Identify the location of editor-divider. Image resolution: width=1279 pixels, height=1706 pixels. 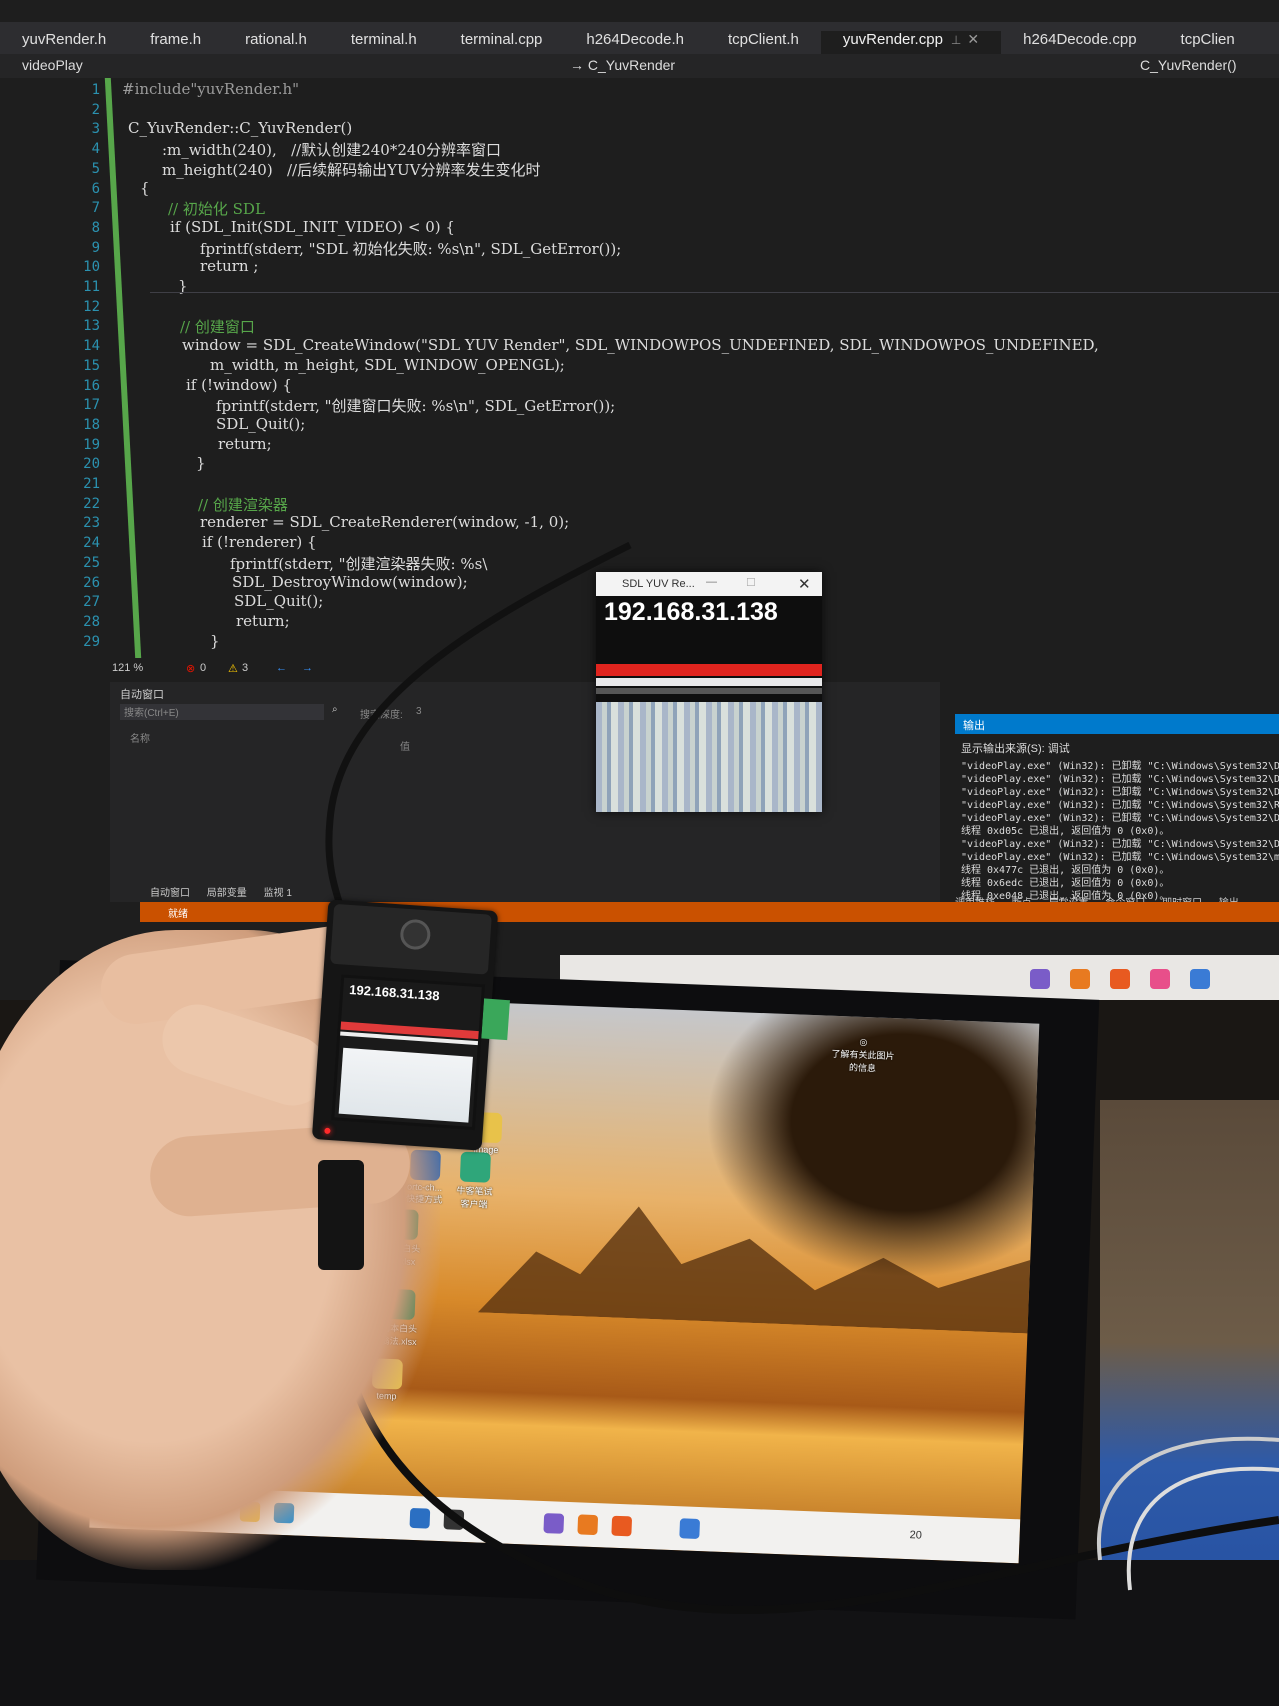
(714, 292).